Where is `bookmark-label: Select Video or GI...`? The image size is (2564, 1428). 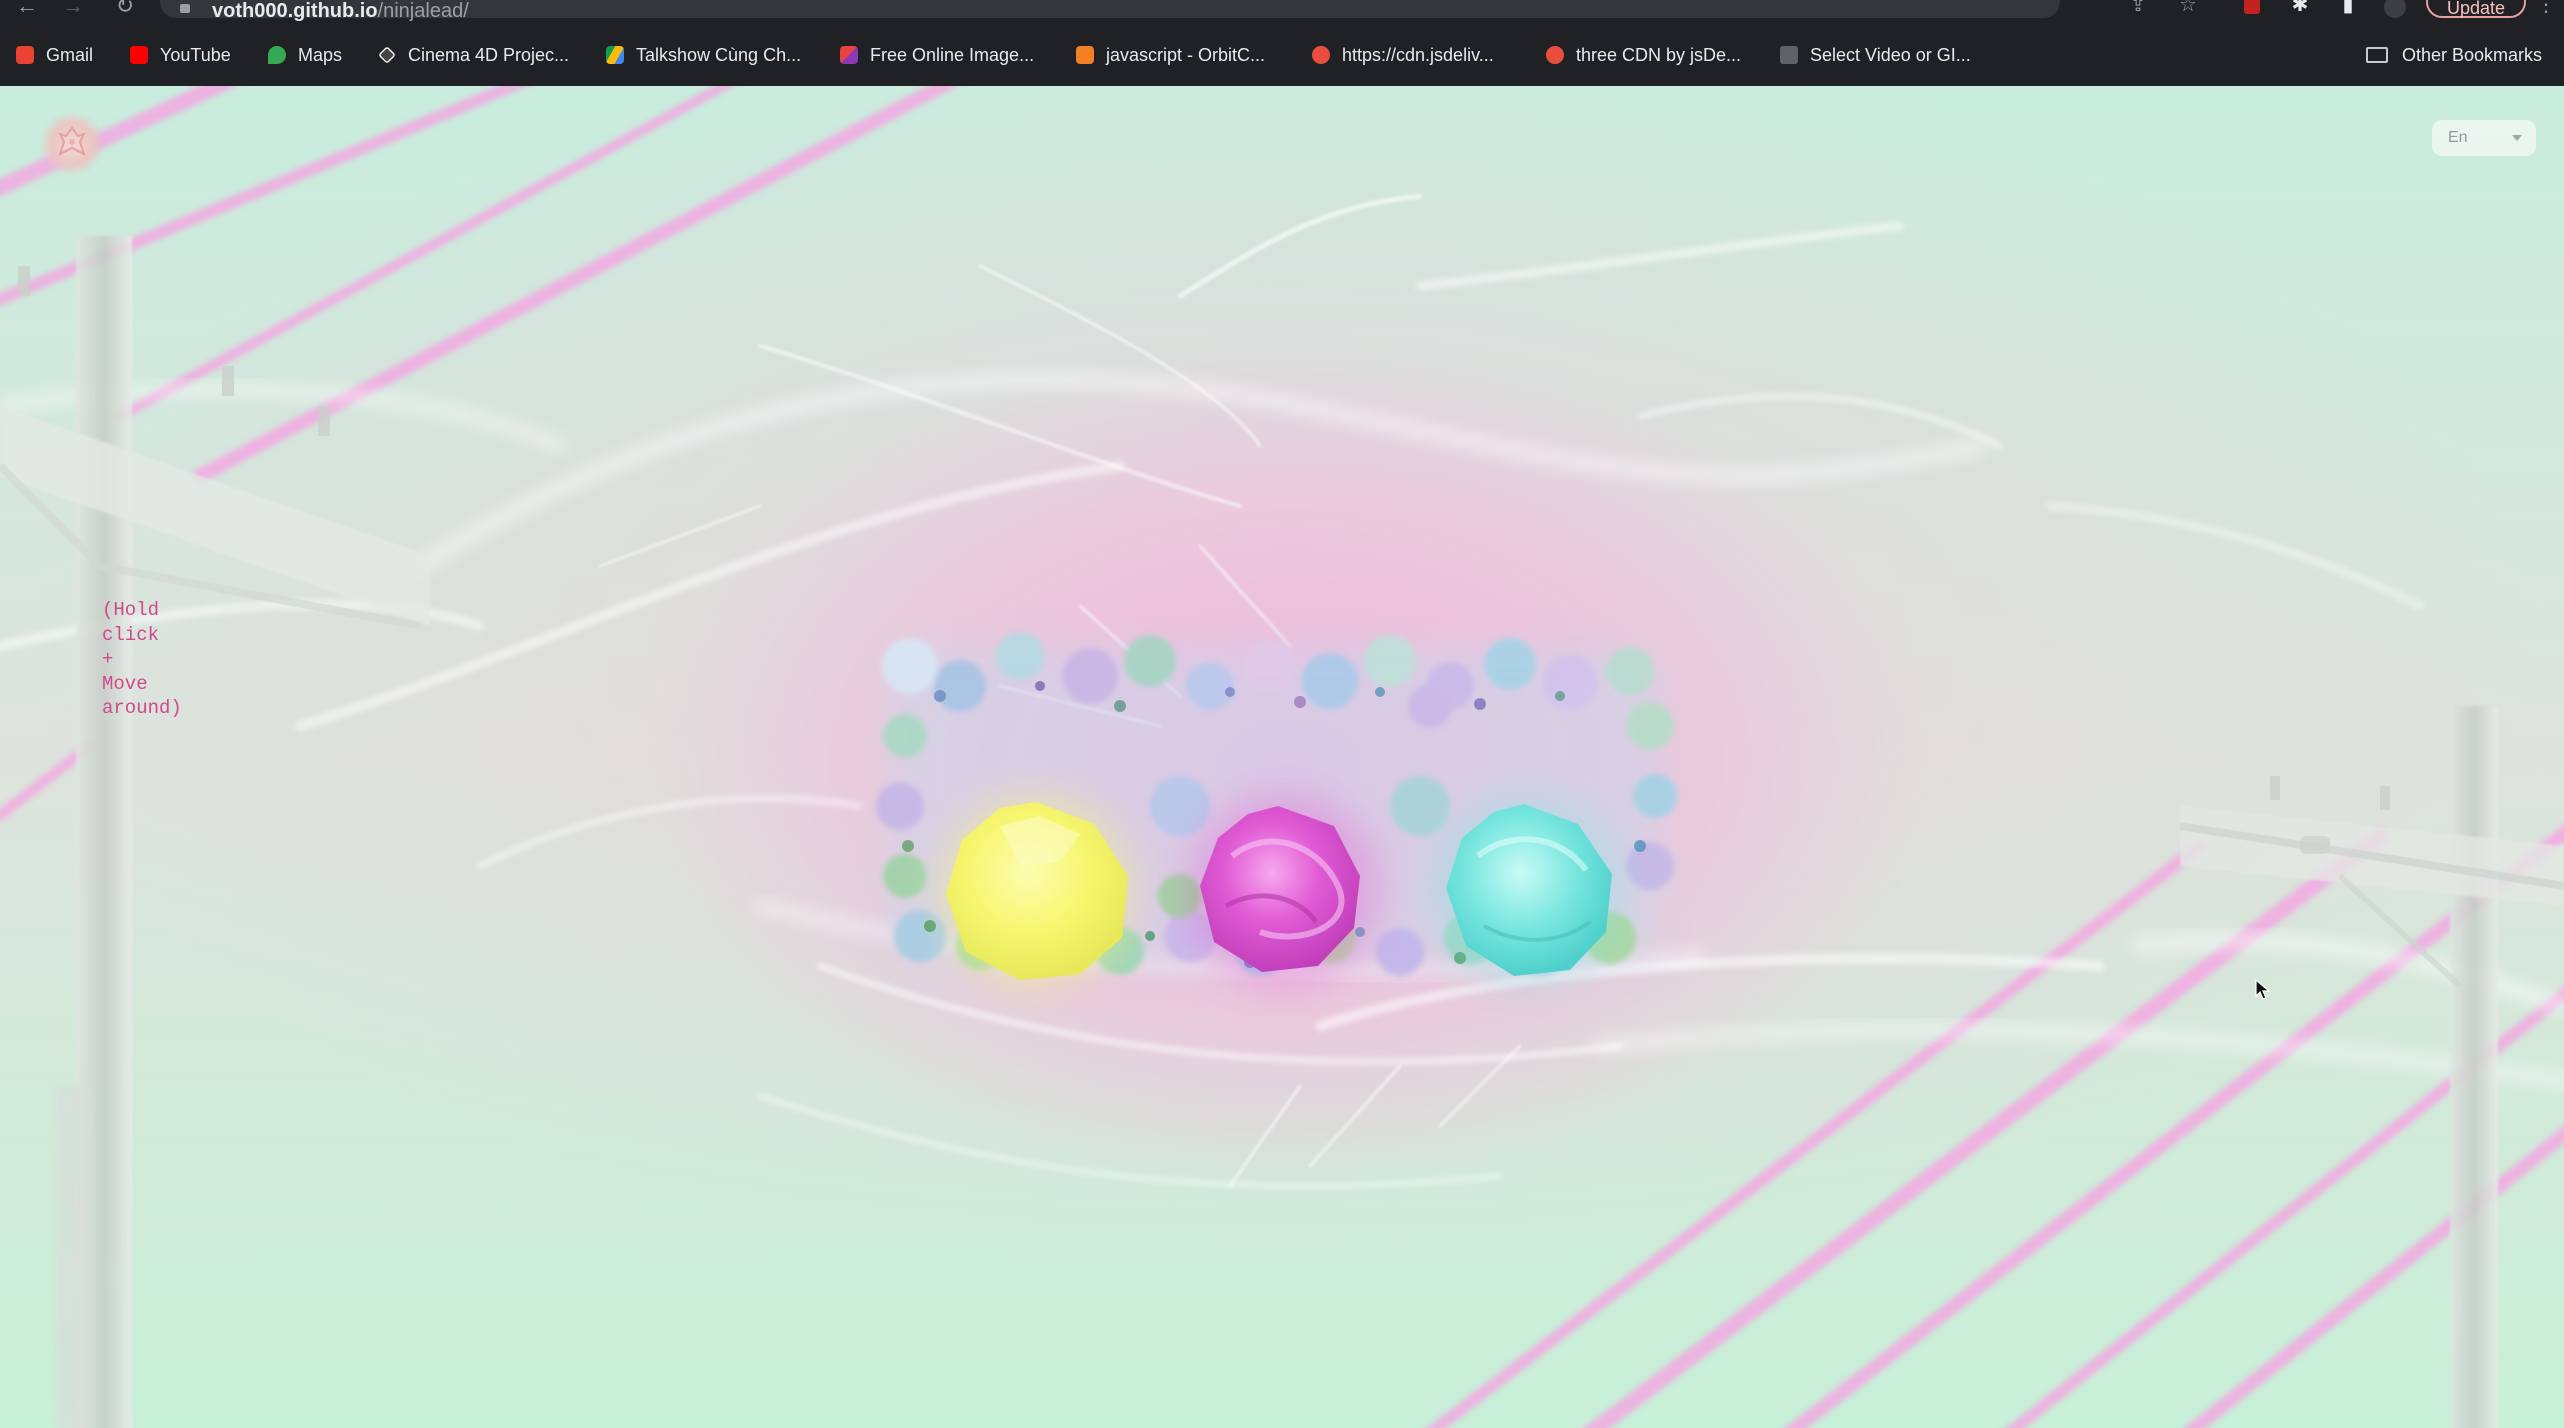 bookmark-label: Select Video or GI... is located at coordinates (1890, 54).